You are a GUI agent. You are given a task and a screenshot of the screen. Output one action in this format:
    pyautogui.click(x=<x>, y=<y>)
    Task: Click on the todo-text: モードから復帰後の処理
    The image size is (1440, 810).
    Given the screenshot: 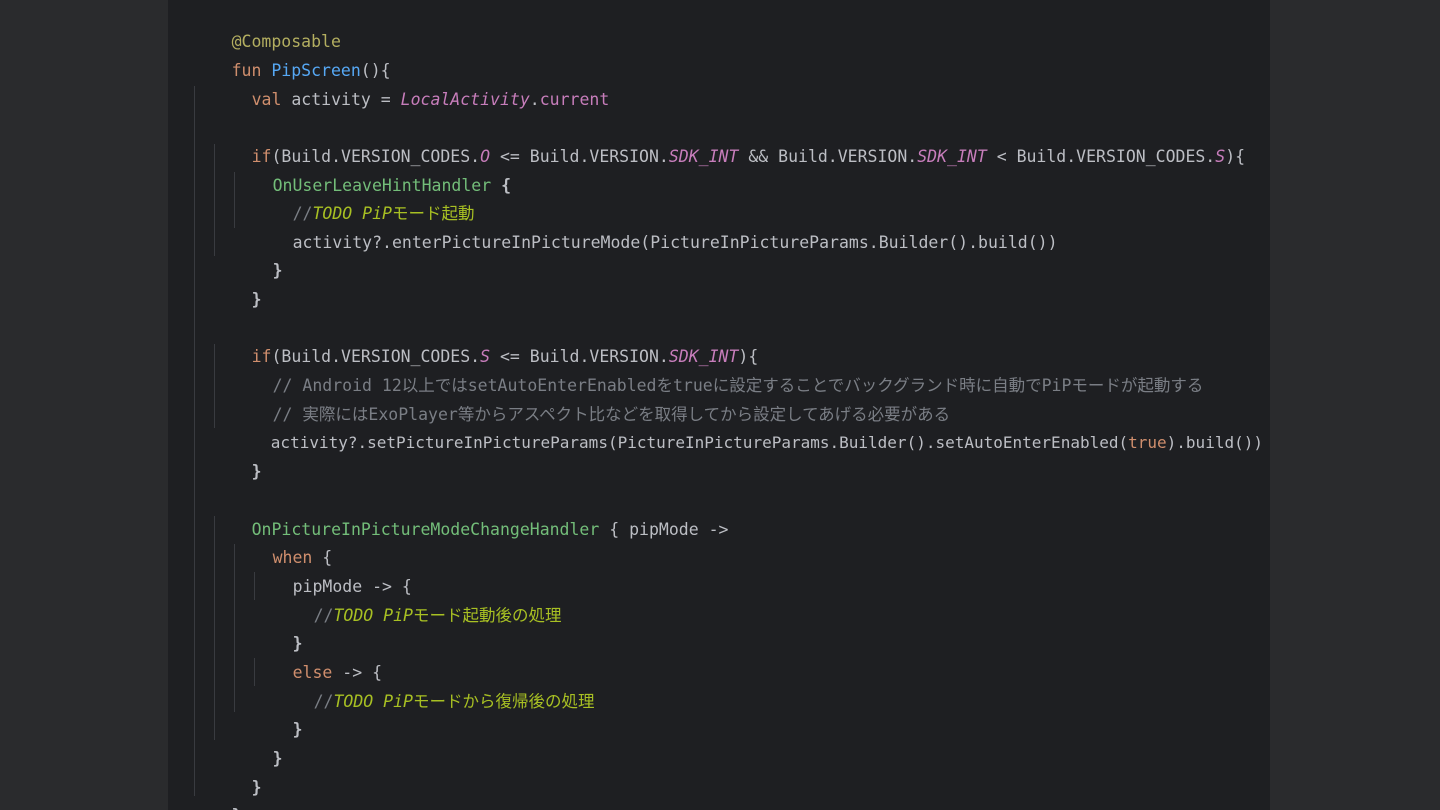 What is the action you would take?
    pyautogui.click(x=503, y=701)
    